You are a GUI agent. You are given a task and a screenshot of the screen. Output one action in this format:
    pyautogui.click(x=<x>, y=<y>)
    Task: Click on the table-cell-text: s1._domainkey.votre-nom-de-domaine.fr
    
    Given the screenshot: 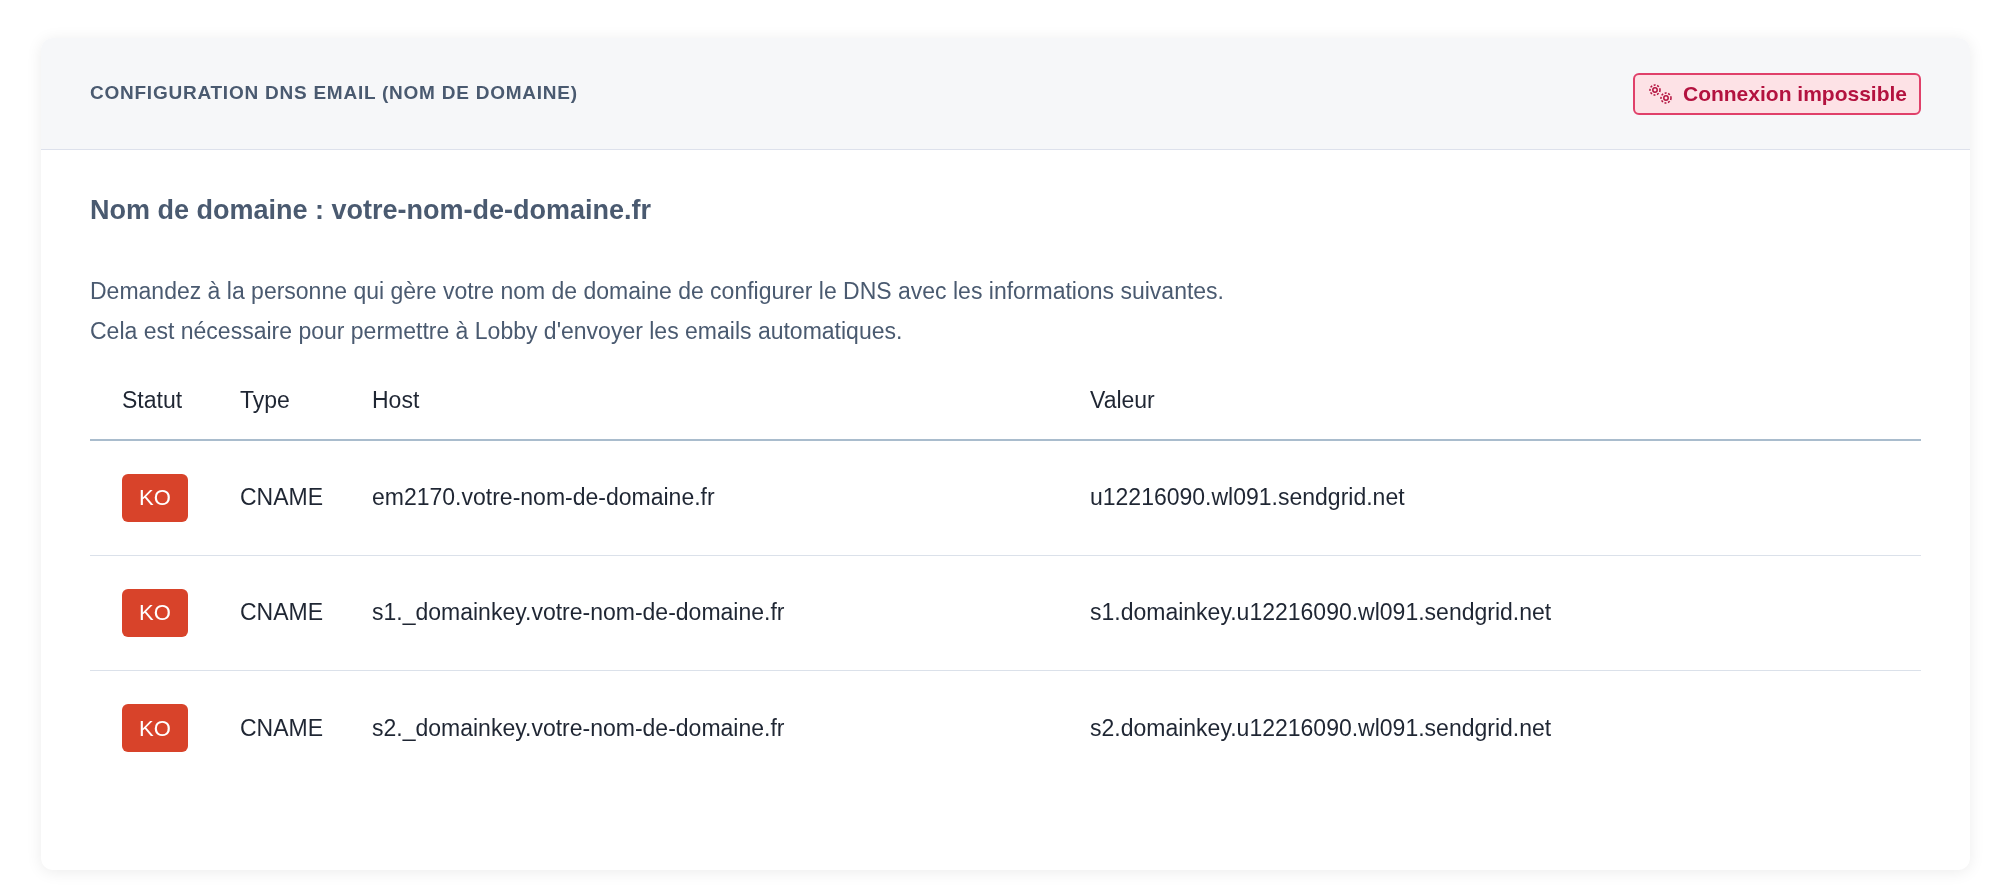 What is the action you would take?
    pyautogui.click(x=579, y=613)
    